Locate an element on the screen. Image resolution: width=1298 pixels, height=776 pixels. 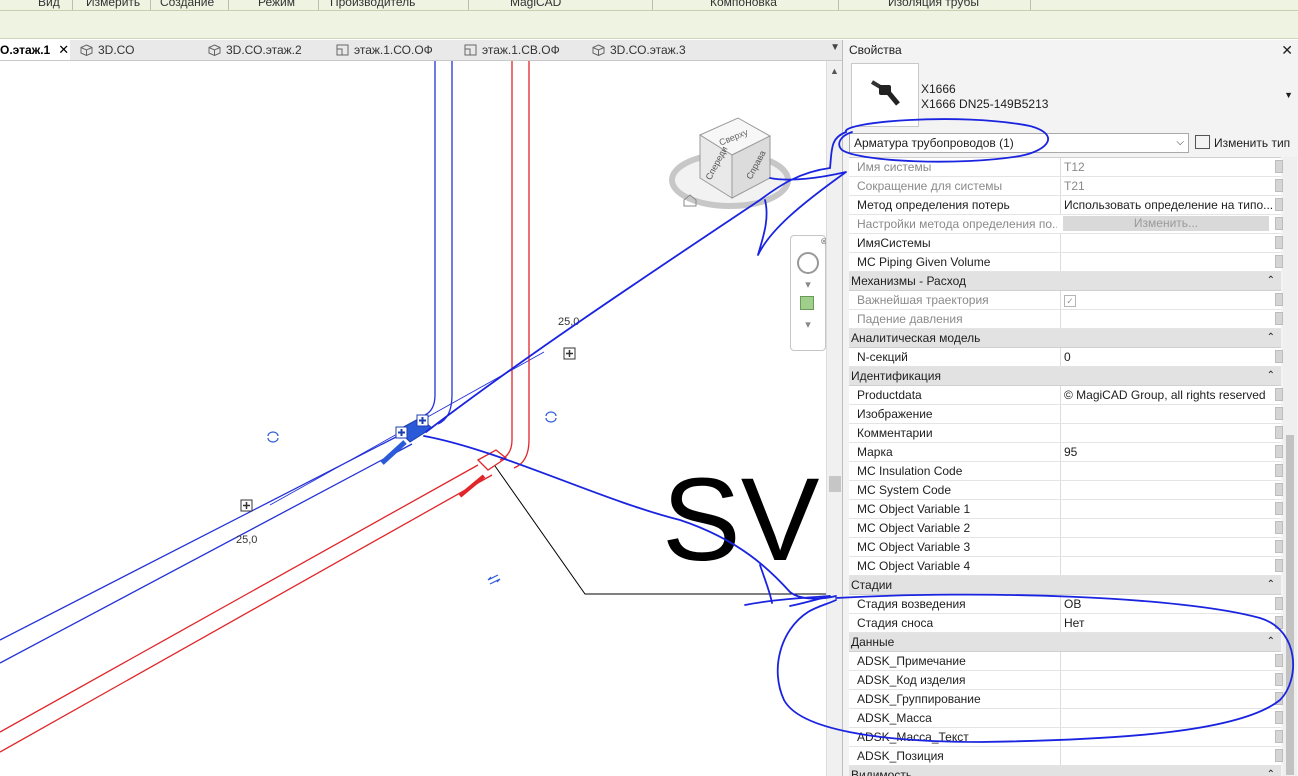
canvas-scrollbar: ▲ is located at coordinates (834, 418).